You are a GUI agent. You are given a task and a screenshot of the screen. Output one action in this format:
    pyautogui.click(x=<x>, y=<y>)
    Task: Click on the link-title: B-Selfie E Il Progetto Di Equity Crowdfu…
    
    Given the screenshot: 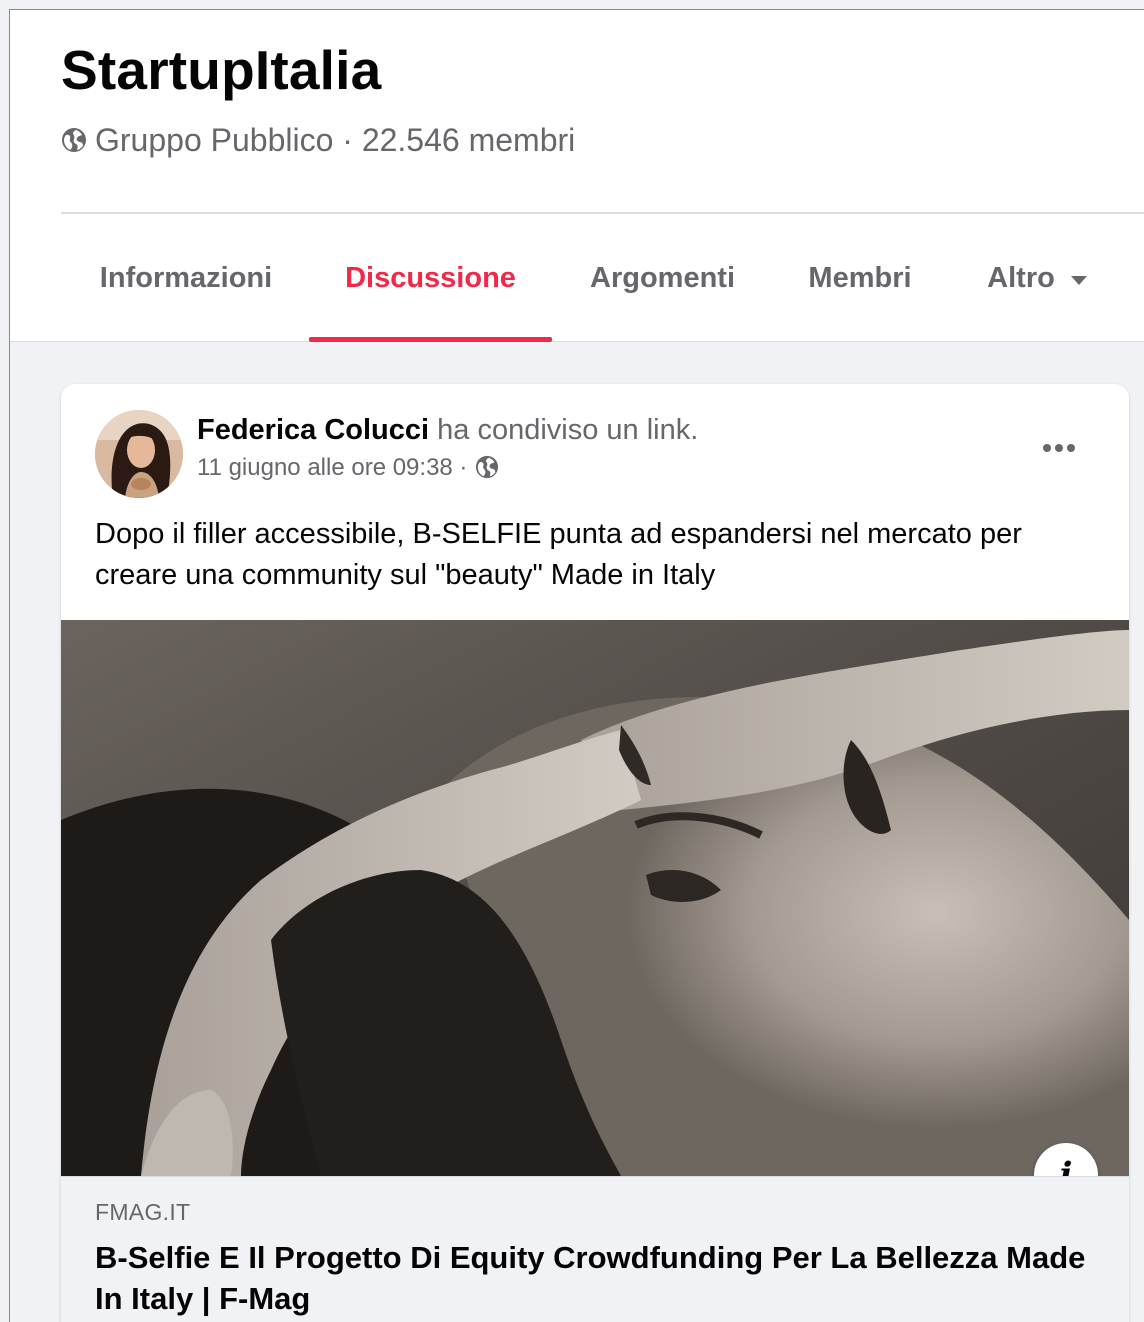 What is the action you would take?
    pyautogui.click(x=595, y=1278)
    